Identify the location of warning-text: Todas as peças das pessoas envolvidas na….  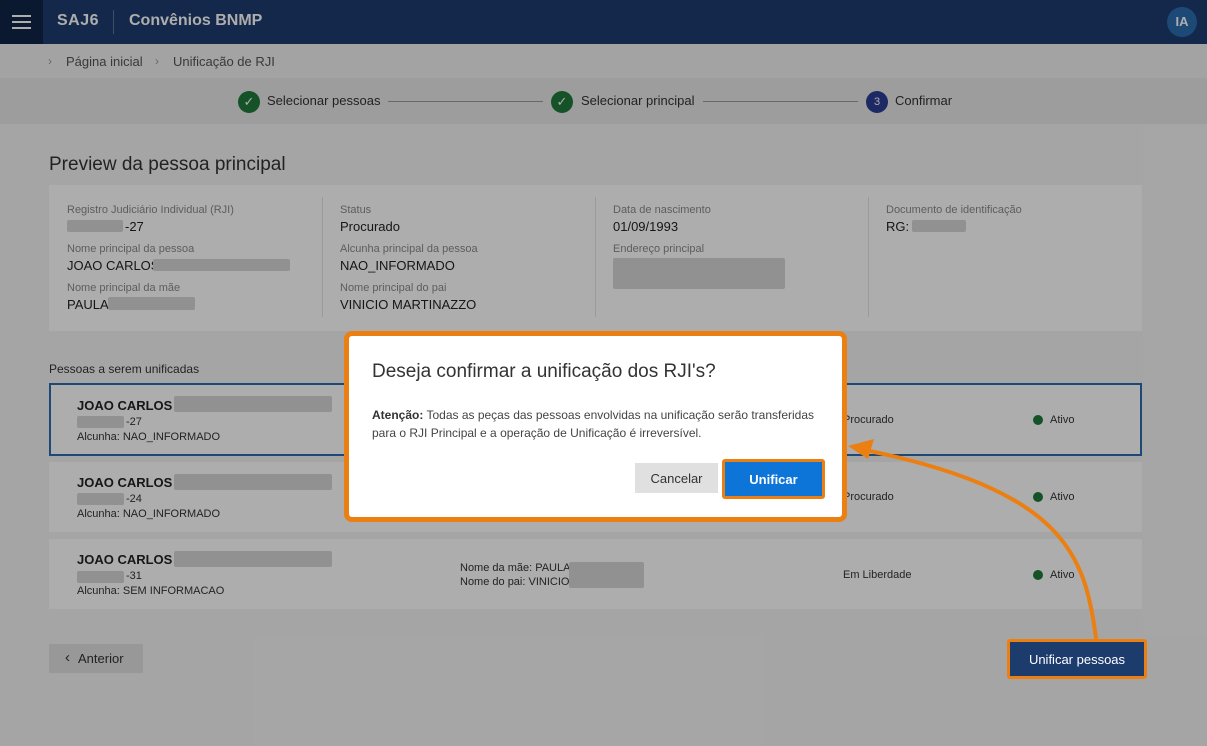
(593, 424).